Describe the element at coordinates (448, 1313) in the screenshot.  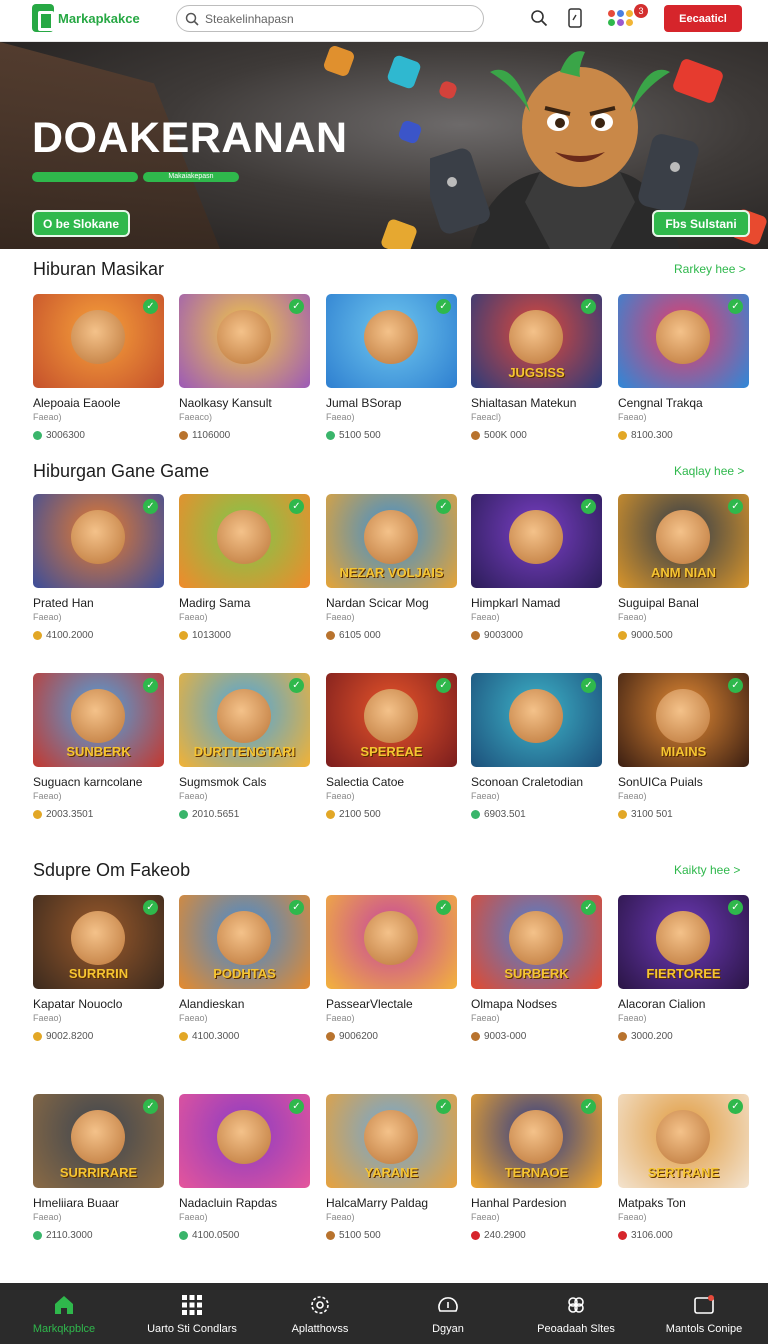
I see `nav-item: Dgyan` at that location.